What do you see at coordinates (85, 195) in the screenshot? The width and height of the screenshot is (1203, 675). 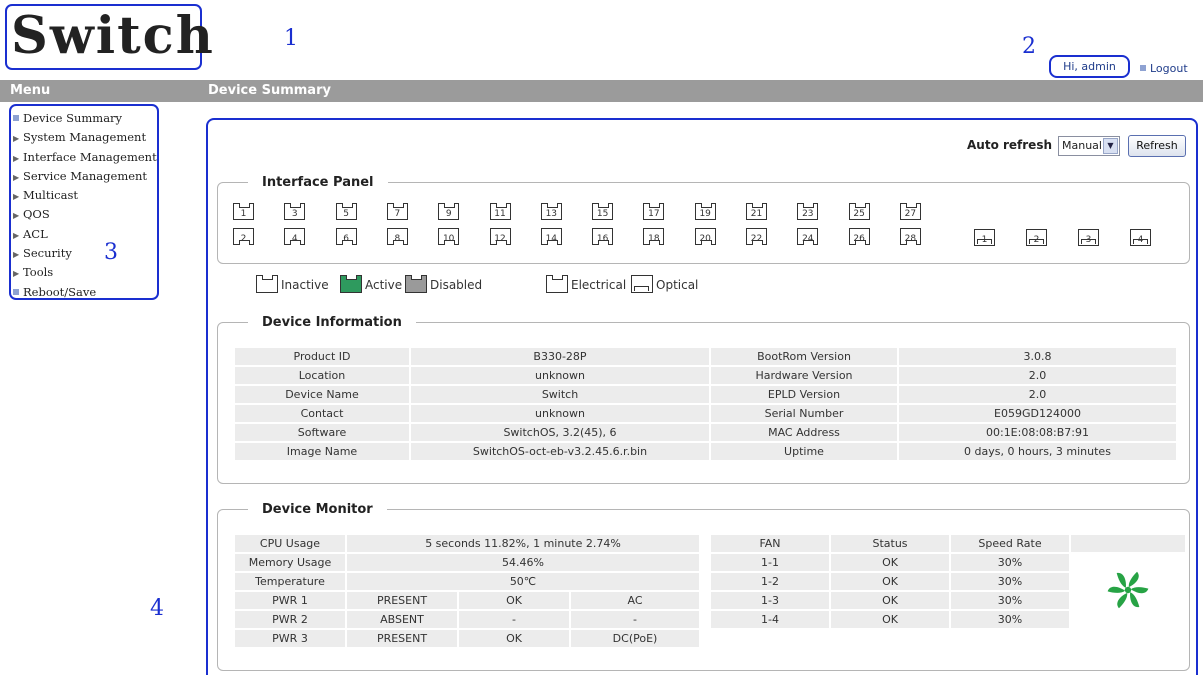 I see `sidebar-item-multicast: ▶ Multicast` at bounding box center [85, 195].